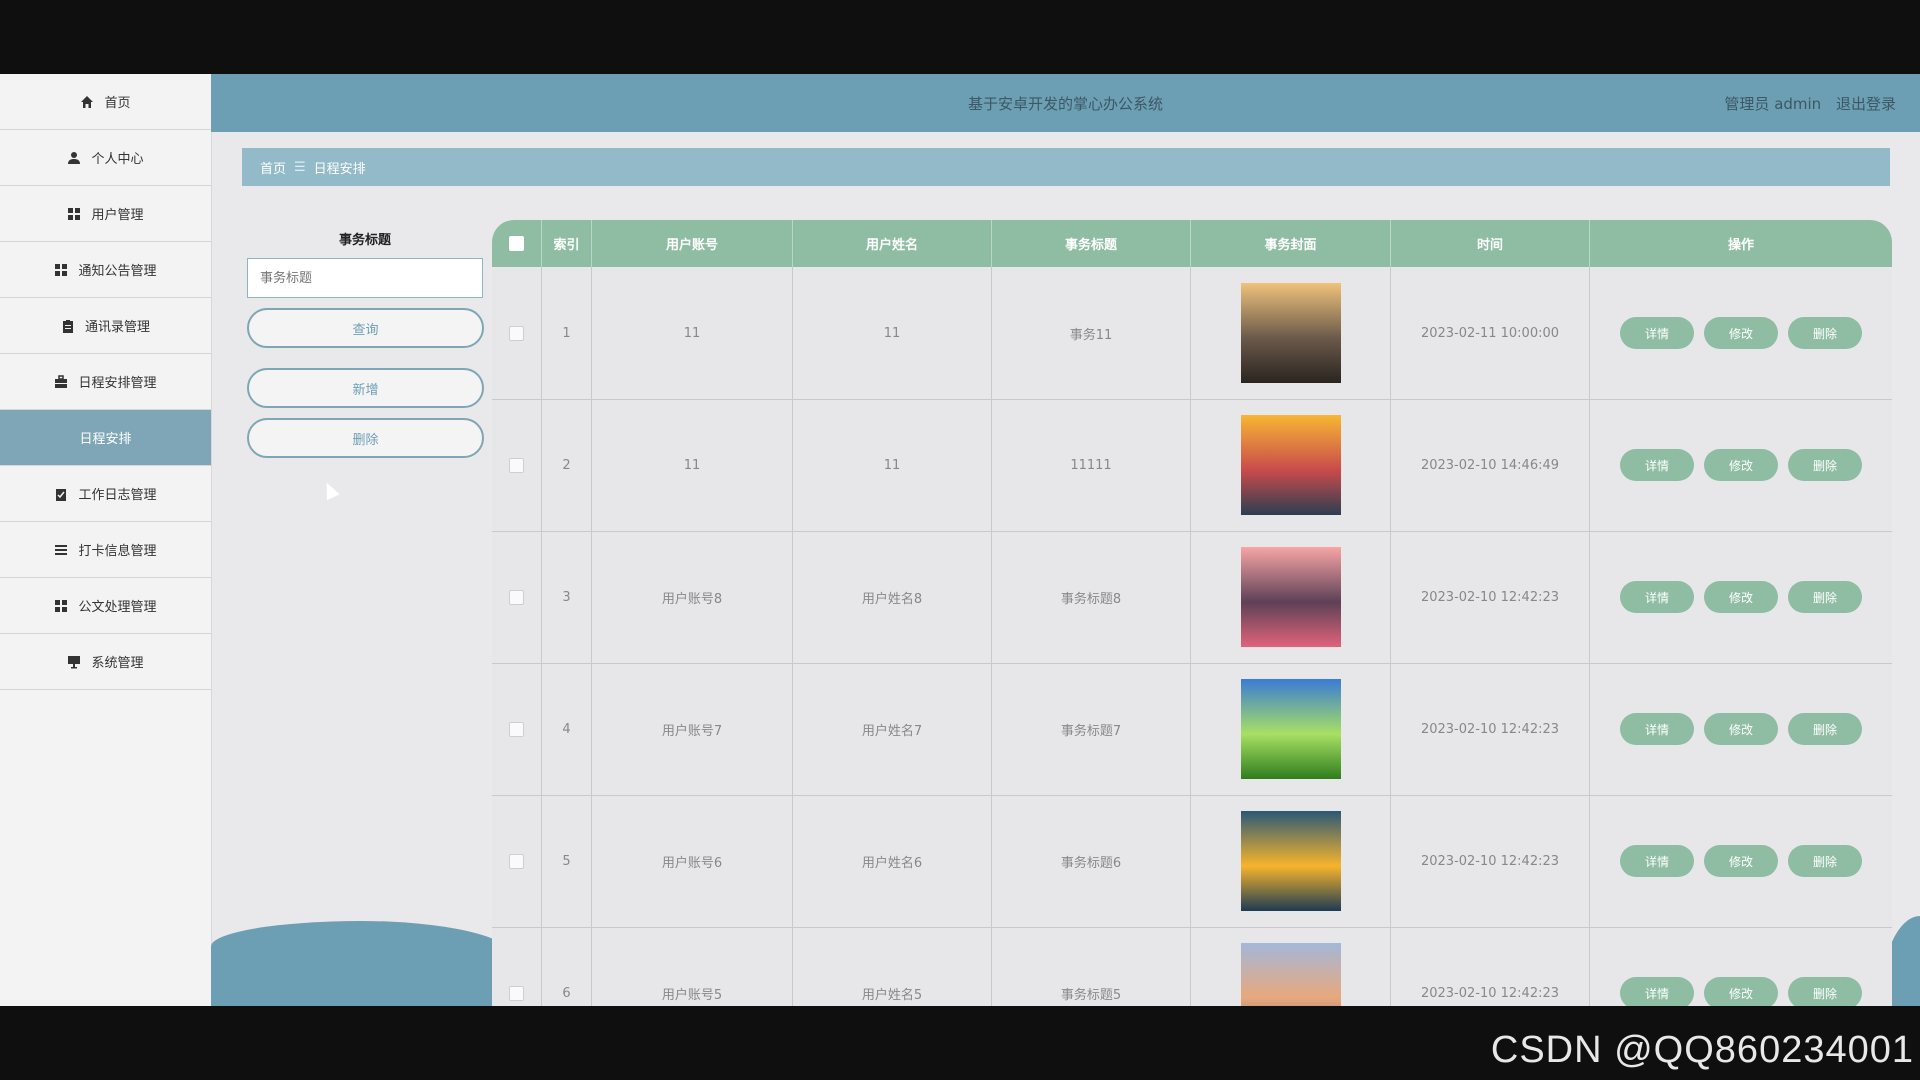 This screenshot has height=1080, width=1920. I want to click on sidebar-item-label: 用户管理, so click(117, 215).